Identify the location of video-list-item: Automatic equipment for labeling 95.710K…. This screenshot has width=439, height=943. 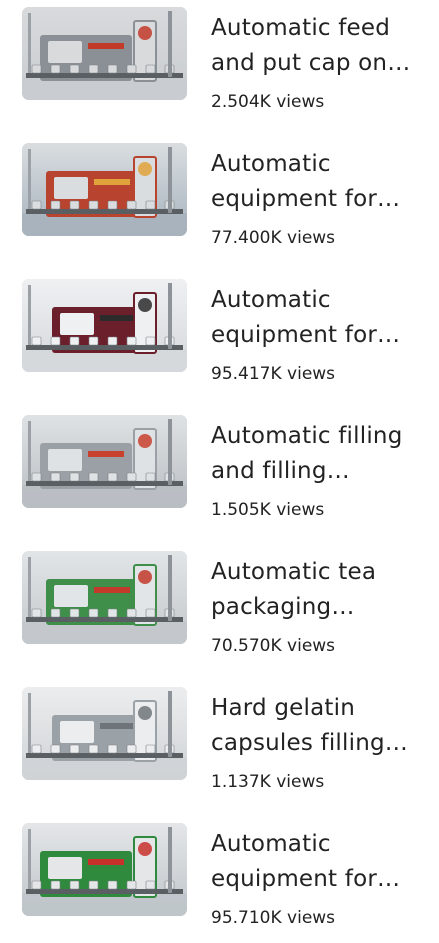
(219, 883).